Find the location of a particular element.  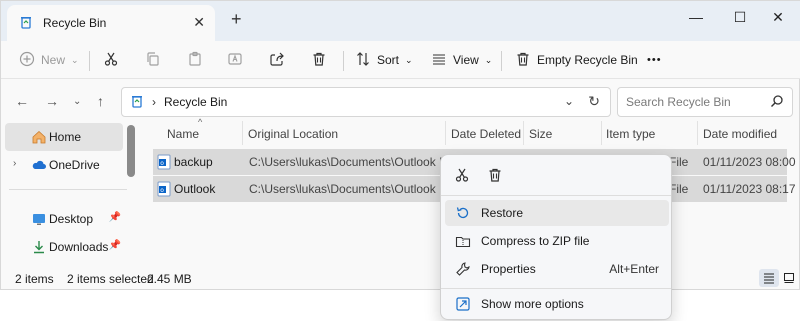

selected-size: 2.45 MB is located at coordinates (169, 279).